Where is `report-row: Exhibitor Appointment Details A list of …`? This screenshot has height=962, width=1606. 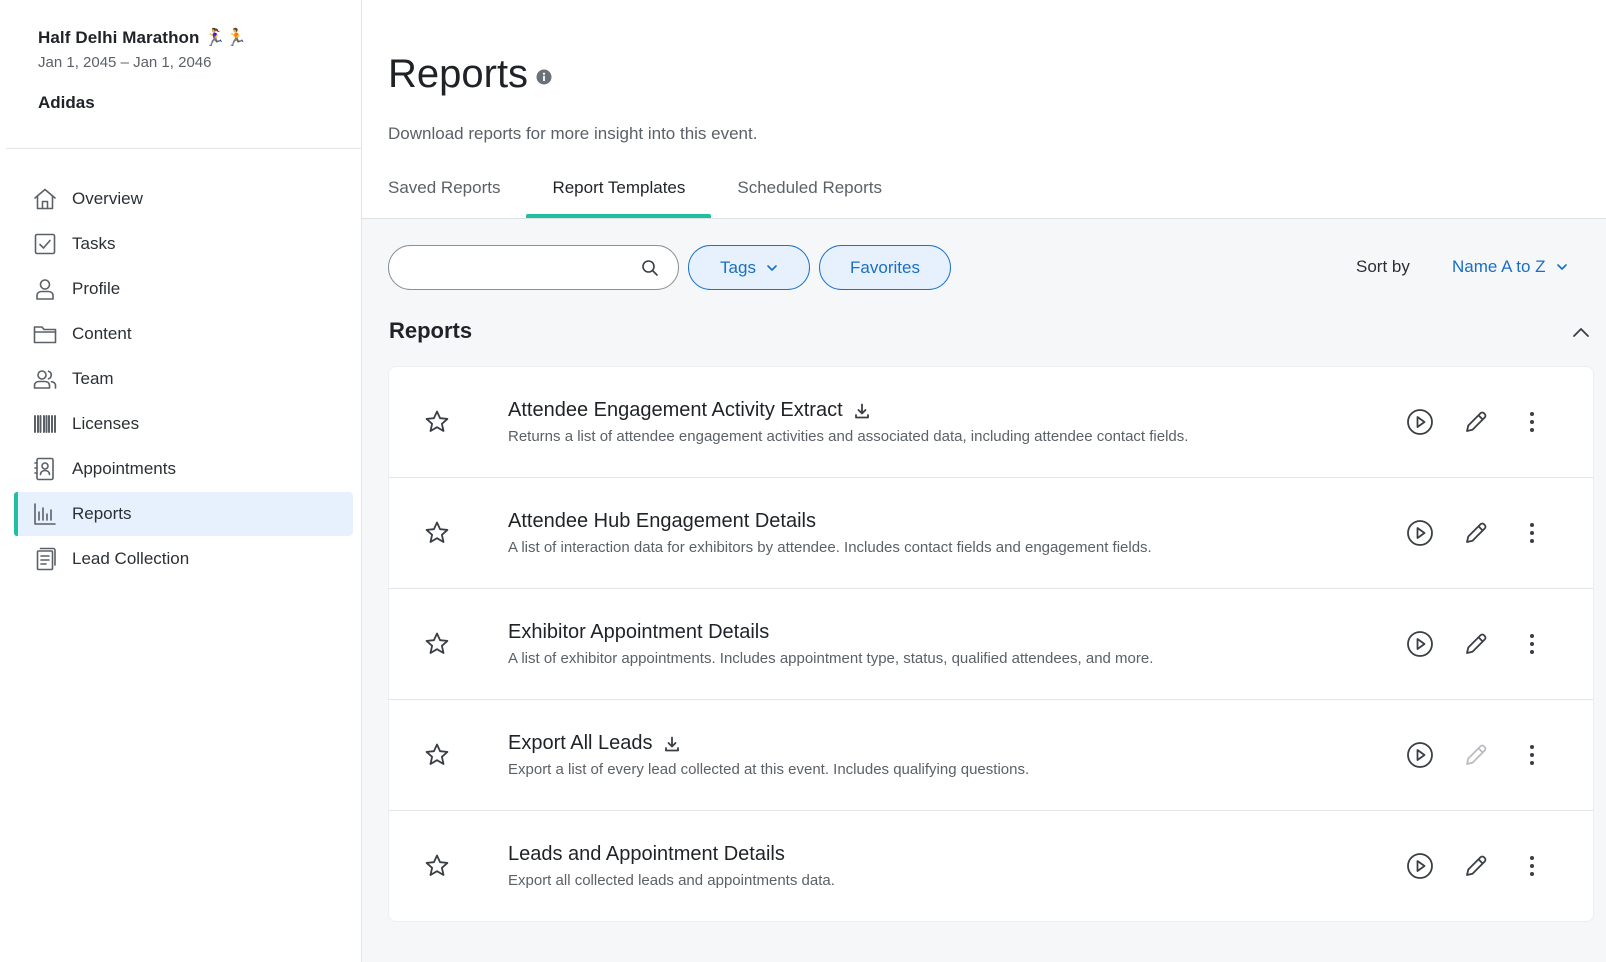 report-row: Exhibitor Appointment Details A list of … is located at coordinates (991, 644).